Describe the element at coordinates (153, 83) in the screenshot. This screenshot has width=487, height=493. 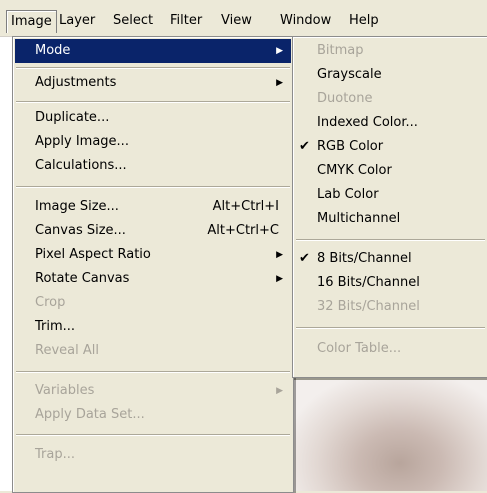
I see `menu-item-adjustments: Adjustments ▶` at that location.